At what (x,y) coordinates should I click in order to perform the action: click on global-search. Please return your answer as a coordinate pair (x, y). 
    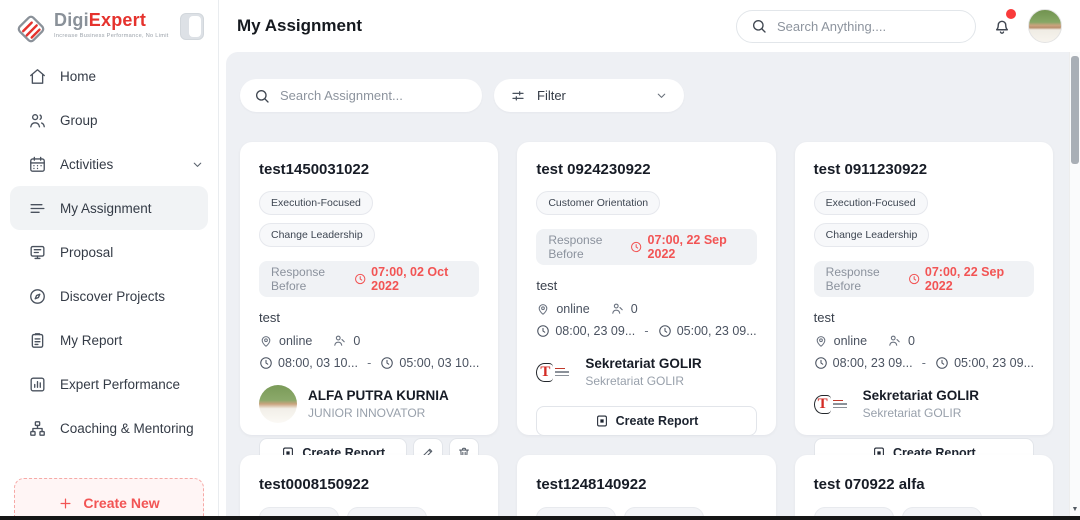
    Looking at the image, I should click on (856, 26).